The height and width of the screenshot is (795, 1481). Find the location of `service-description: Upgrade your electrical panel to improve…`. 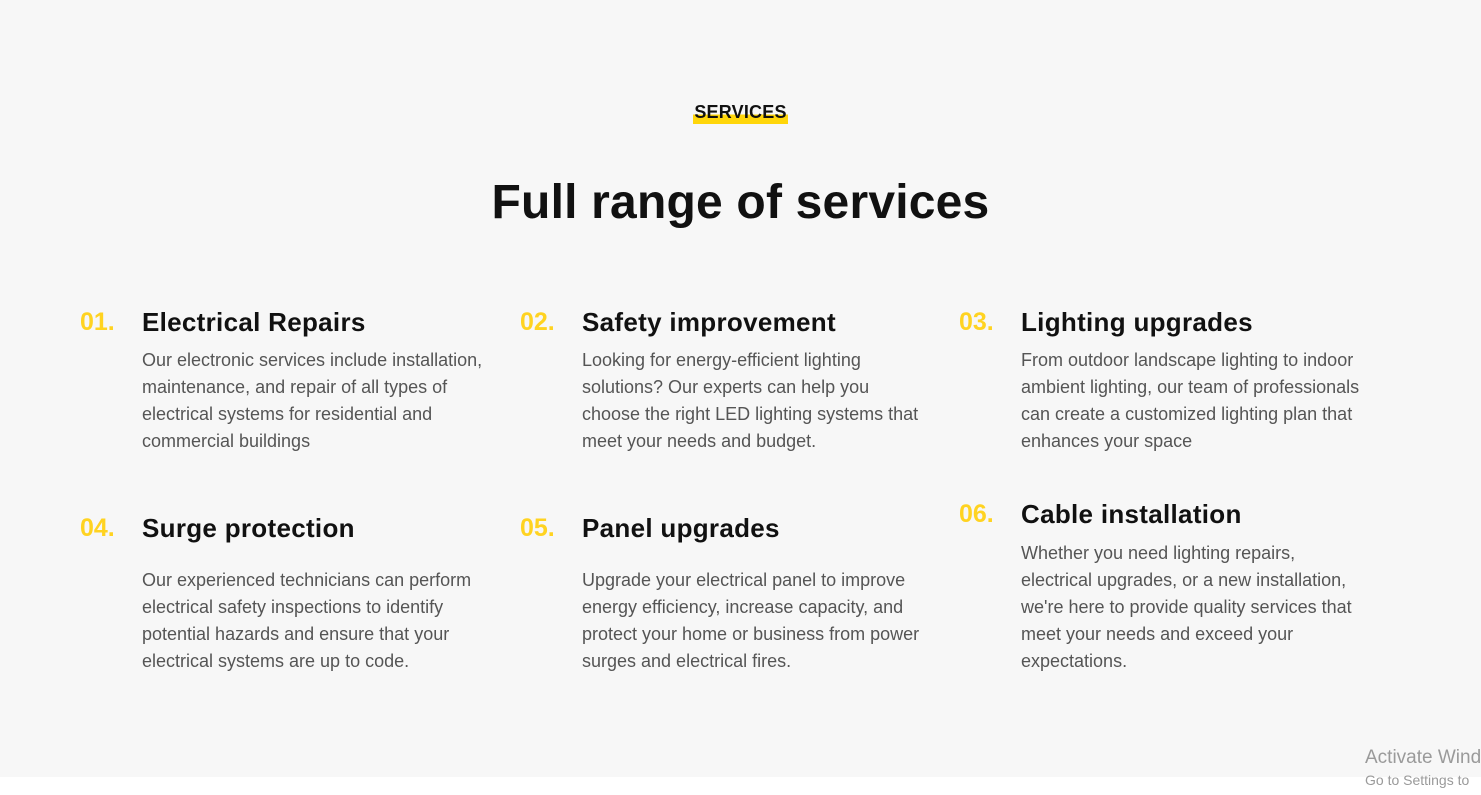

service-description: Upgrade your electrical panel to improve… is located at coordinates (751, 620).